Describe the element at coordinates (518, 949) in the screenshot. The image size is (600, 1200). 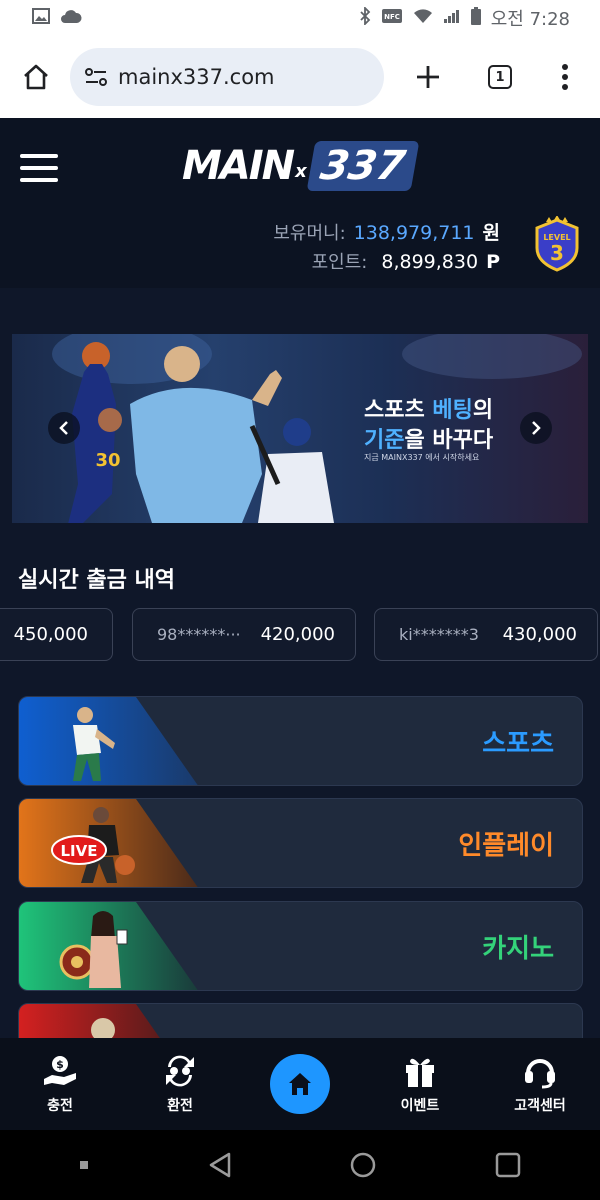
I see `category-label: 카지노` at that location.